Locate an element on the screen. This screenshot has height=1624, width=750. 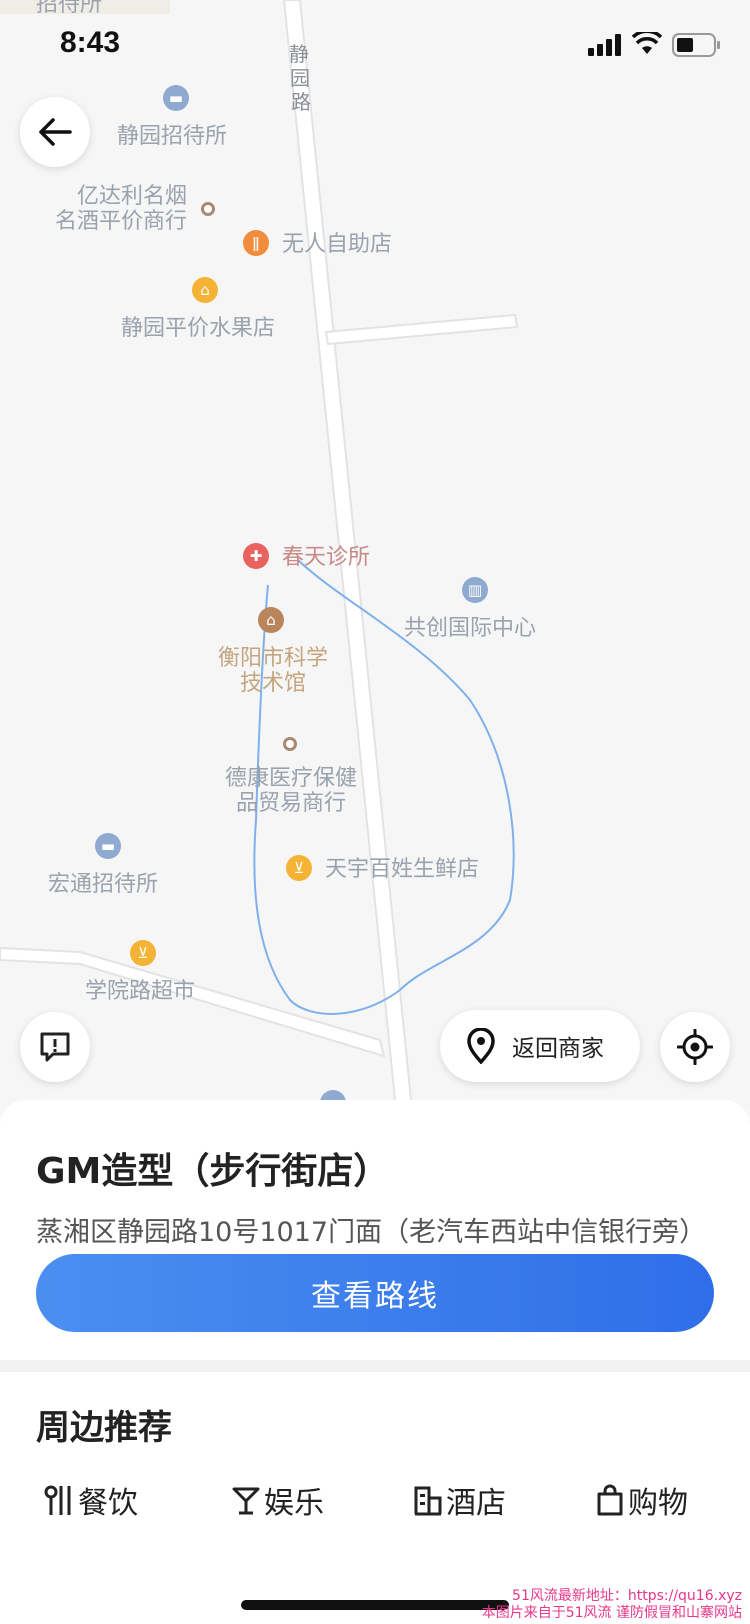
category-shopping: 购物 is located at coordinates (642, 1500).